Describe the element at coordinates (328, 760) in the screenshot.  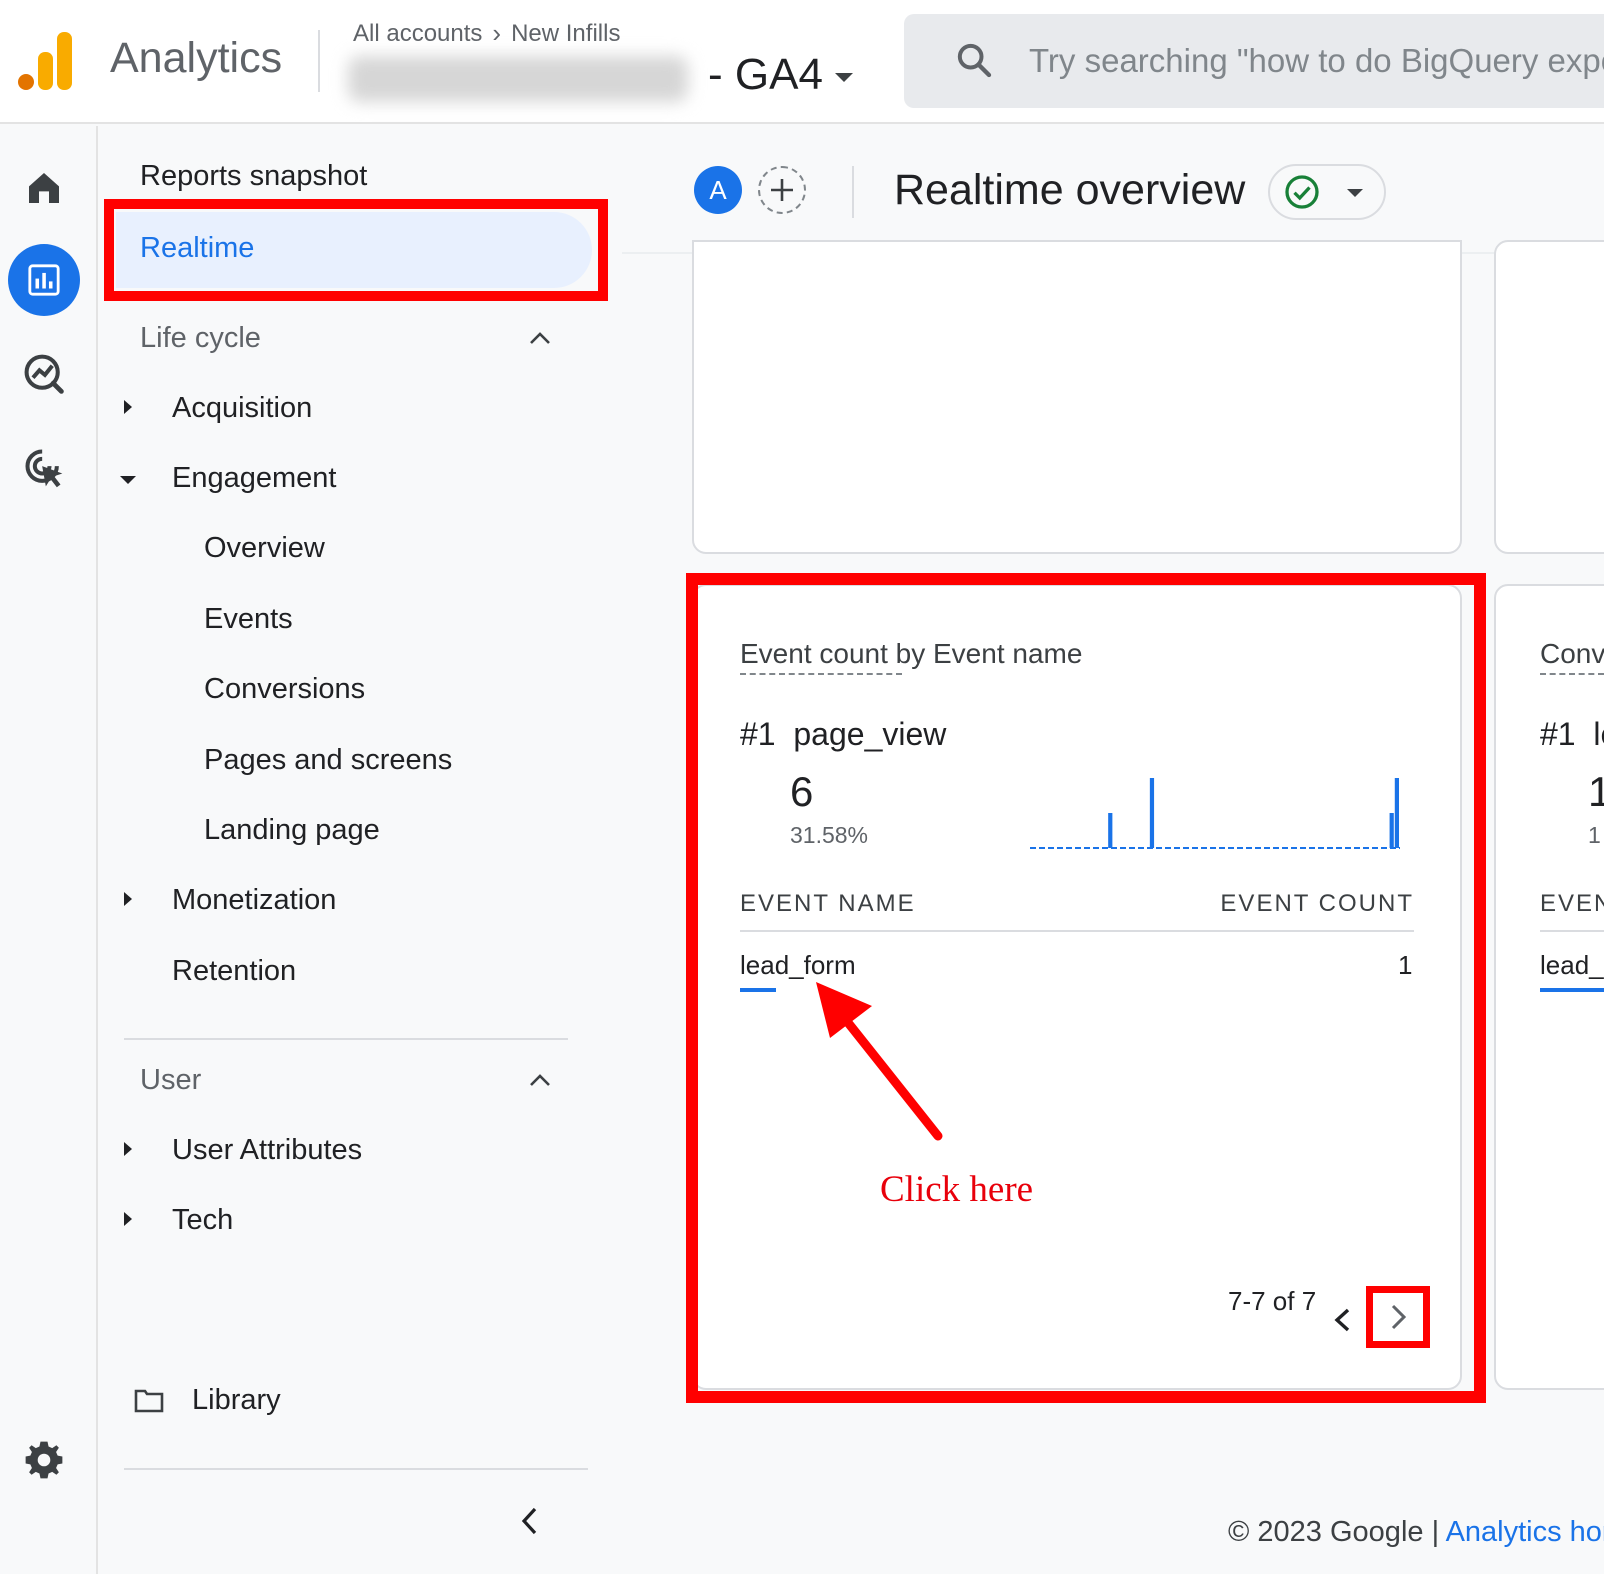
I see `nav-engagement-pages-screens: Pages and screens` at that location.